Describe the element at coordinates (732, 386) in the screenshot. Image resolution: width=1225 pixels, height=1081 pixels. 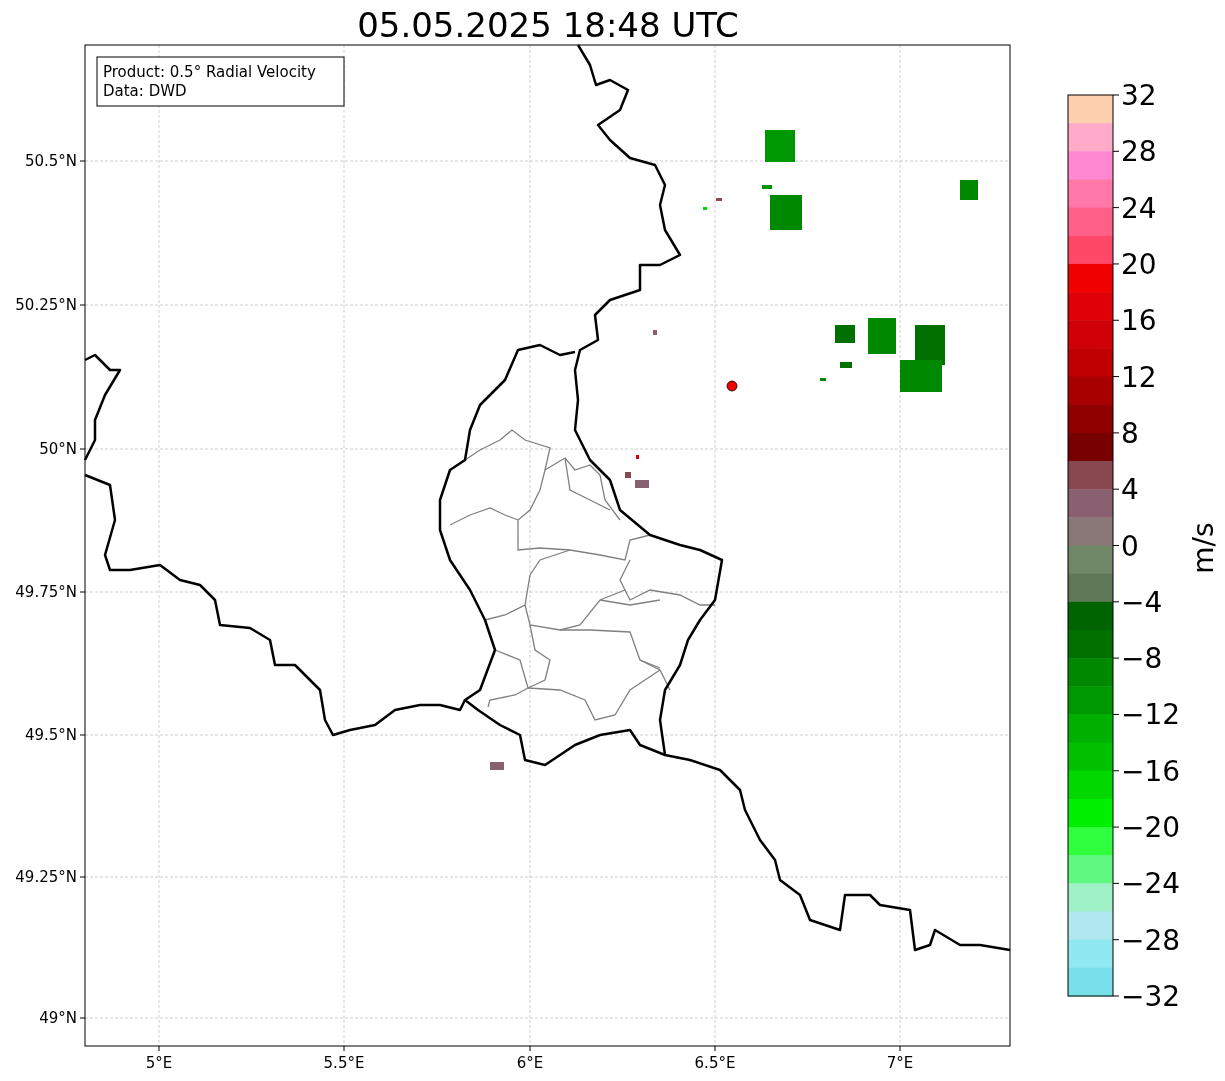
I see `radar-site-marker` at that location.